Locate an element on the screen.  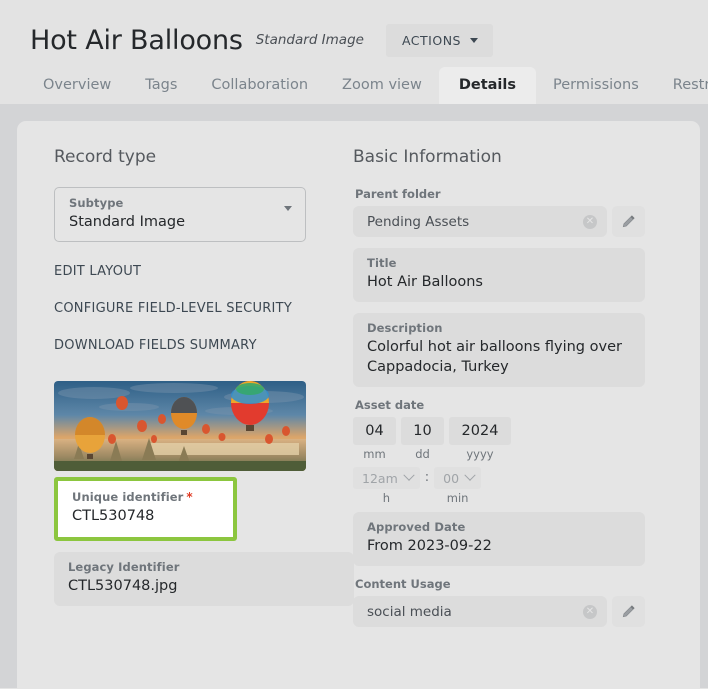
asset-hour-cell: 12am h is located at coordinates (386, 486).